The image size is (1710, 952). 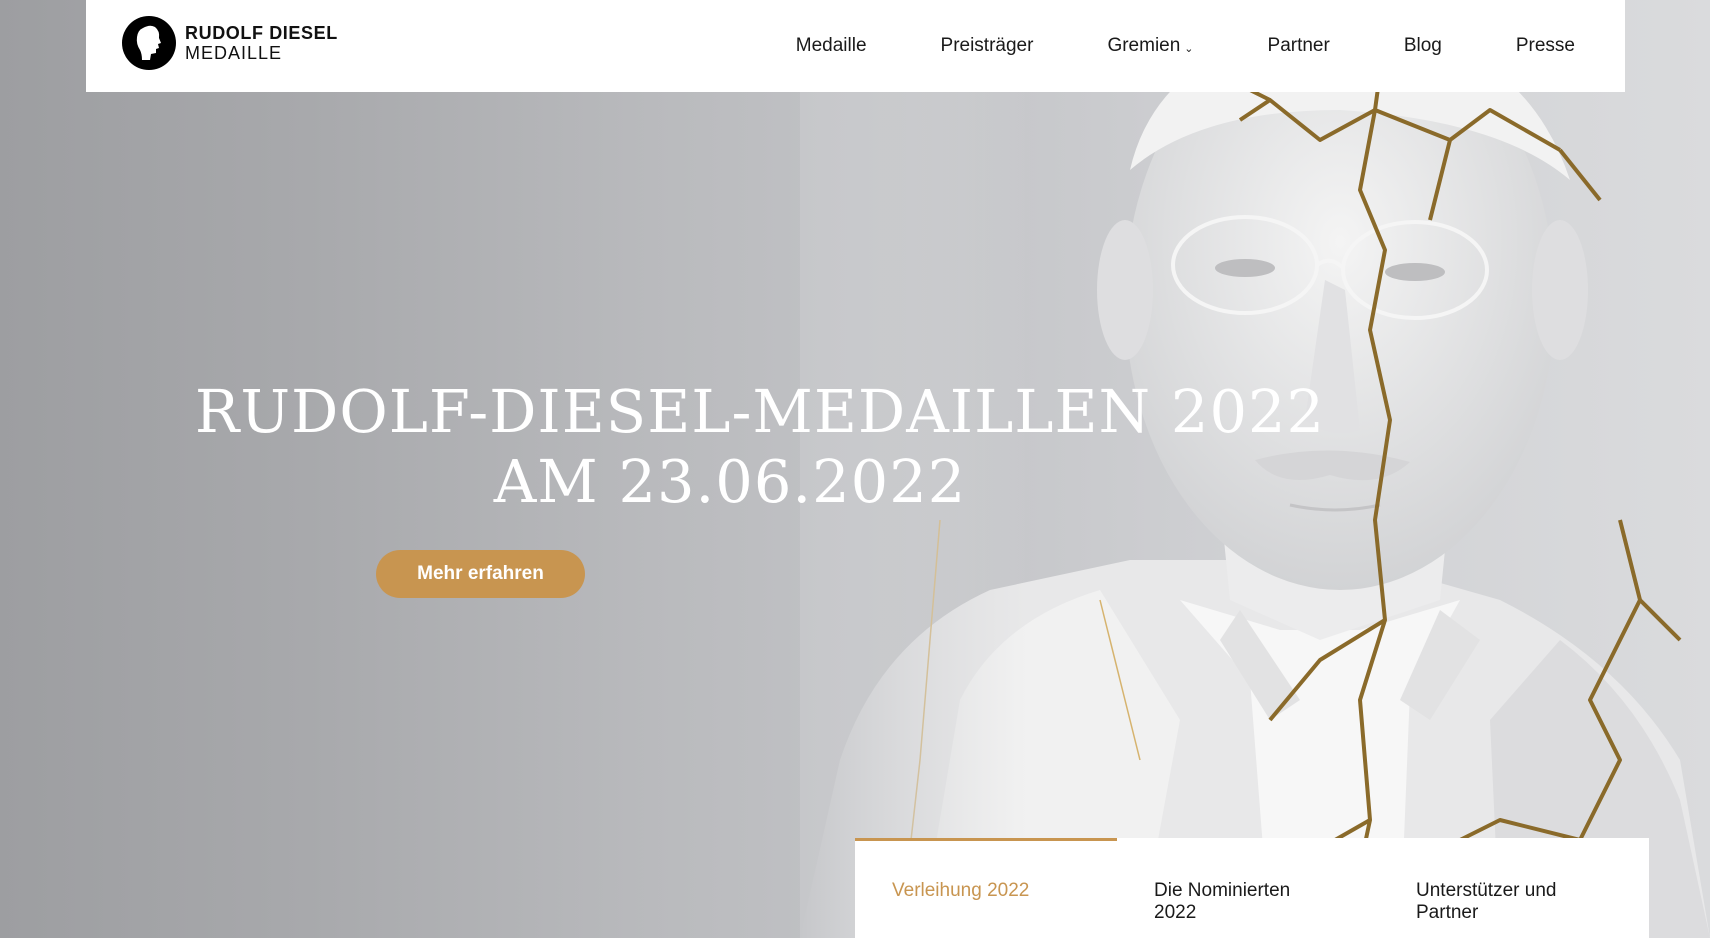 I want to click on tab-unterstuetzer-und-partner: Unterstützer und Partner, so click(x=1510, y=888).